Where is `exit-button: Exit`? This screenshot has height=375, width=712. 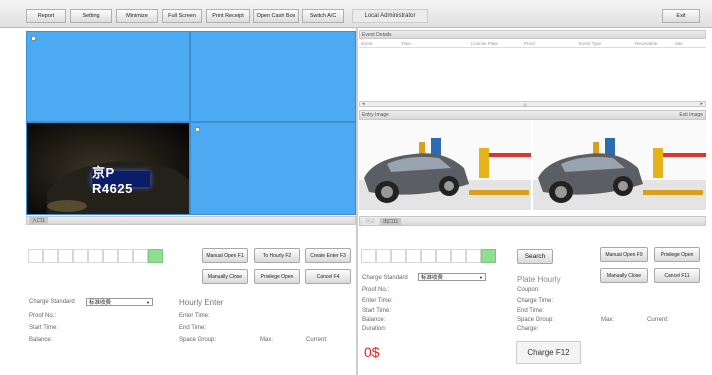
exit-button: Exit is located at coordinates (681, 16).